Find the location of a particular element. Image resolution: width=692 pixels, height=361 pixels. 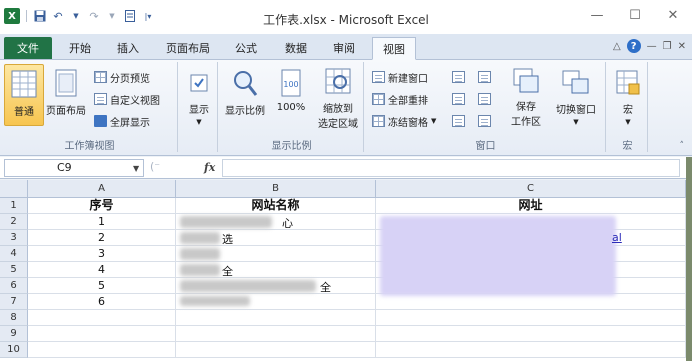

cell-c9 is located at coordinates (531, 334).